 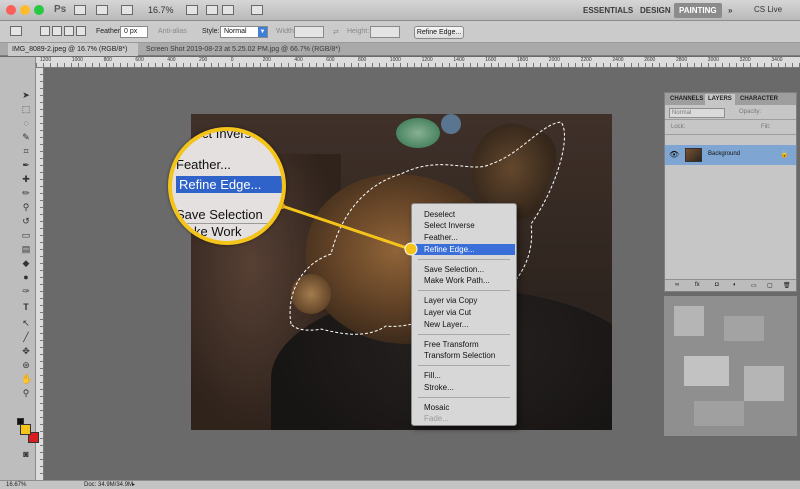 I want to click on zoom-tool-icon: ⚲, so click(x=26, y=393).